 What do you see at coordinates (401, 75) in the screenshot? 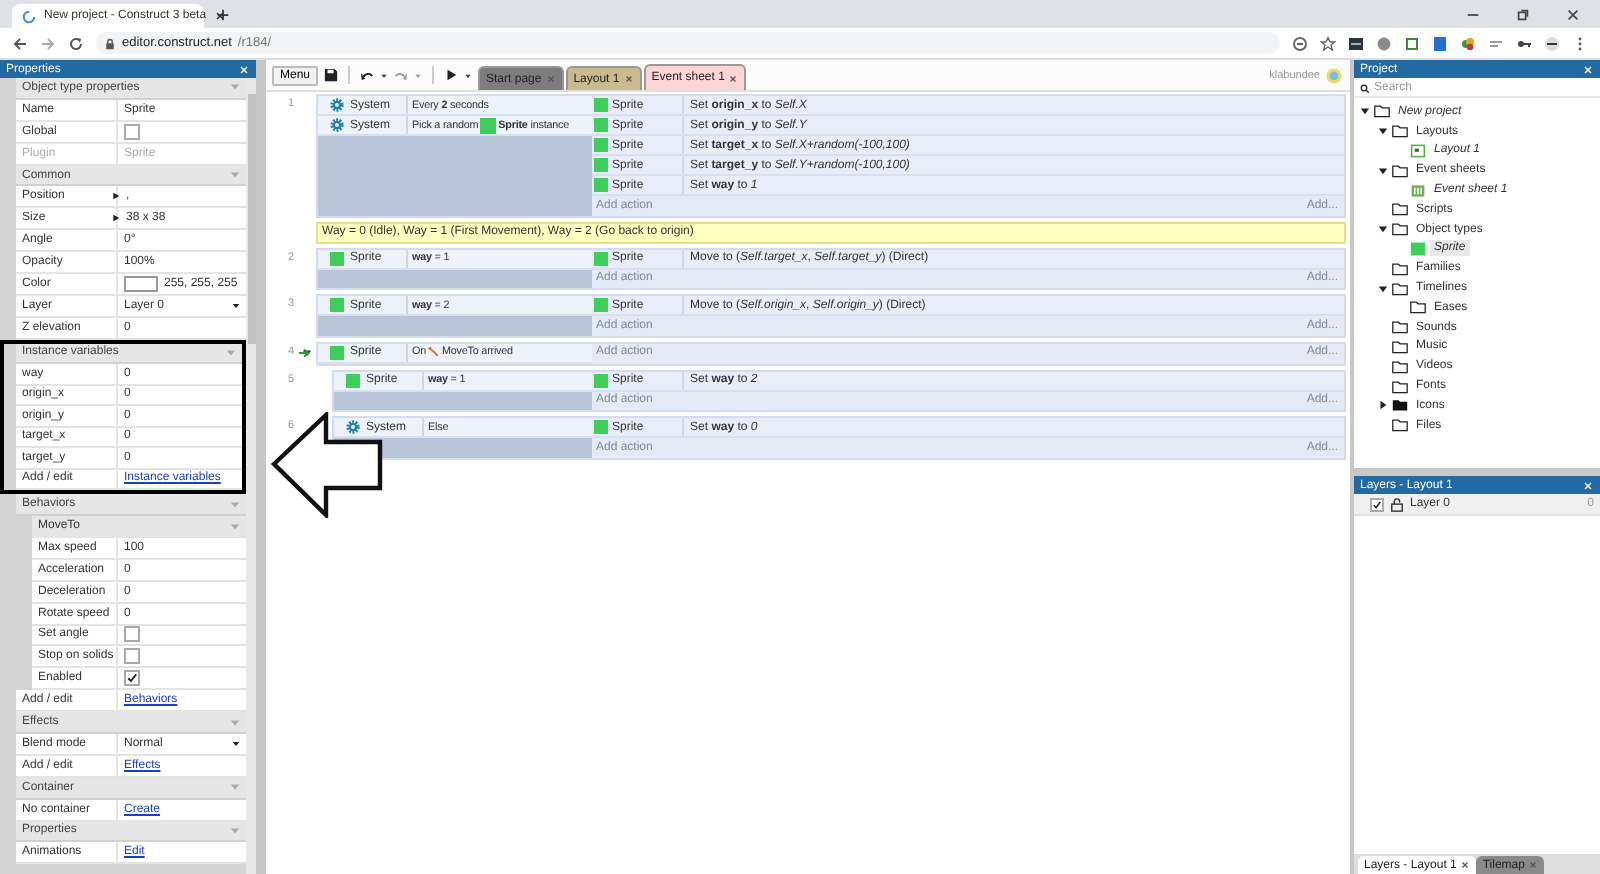
I see `redo-icon` at bounding box center [401, 75].